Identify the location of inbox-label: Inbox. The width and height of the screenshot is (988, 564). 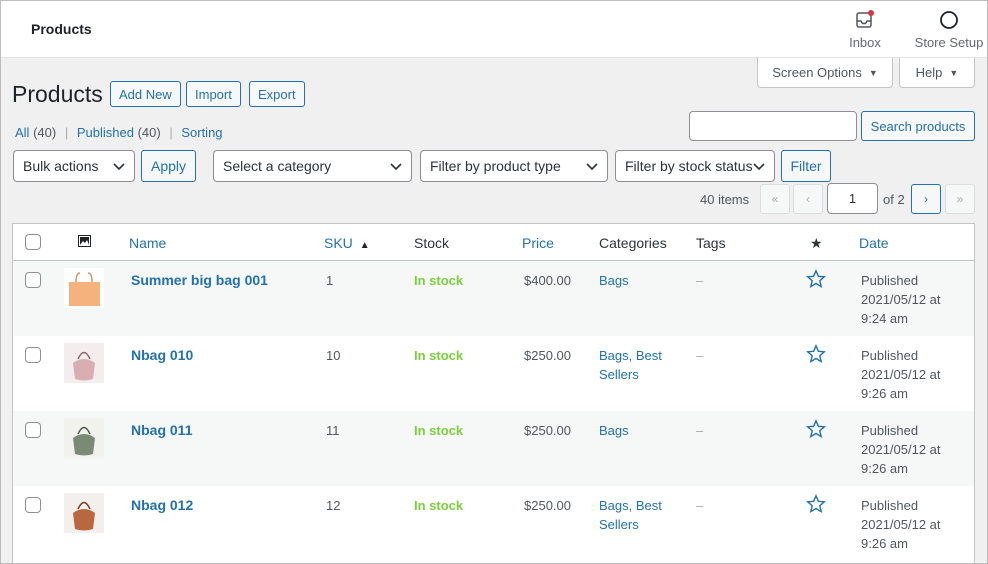
(865, 42).